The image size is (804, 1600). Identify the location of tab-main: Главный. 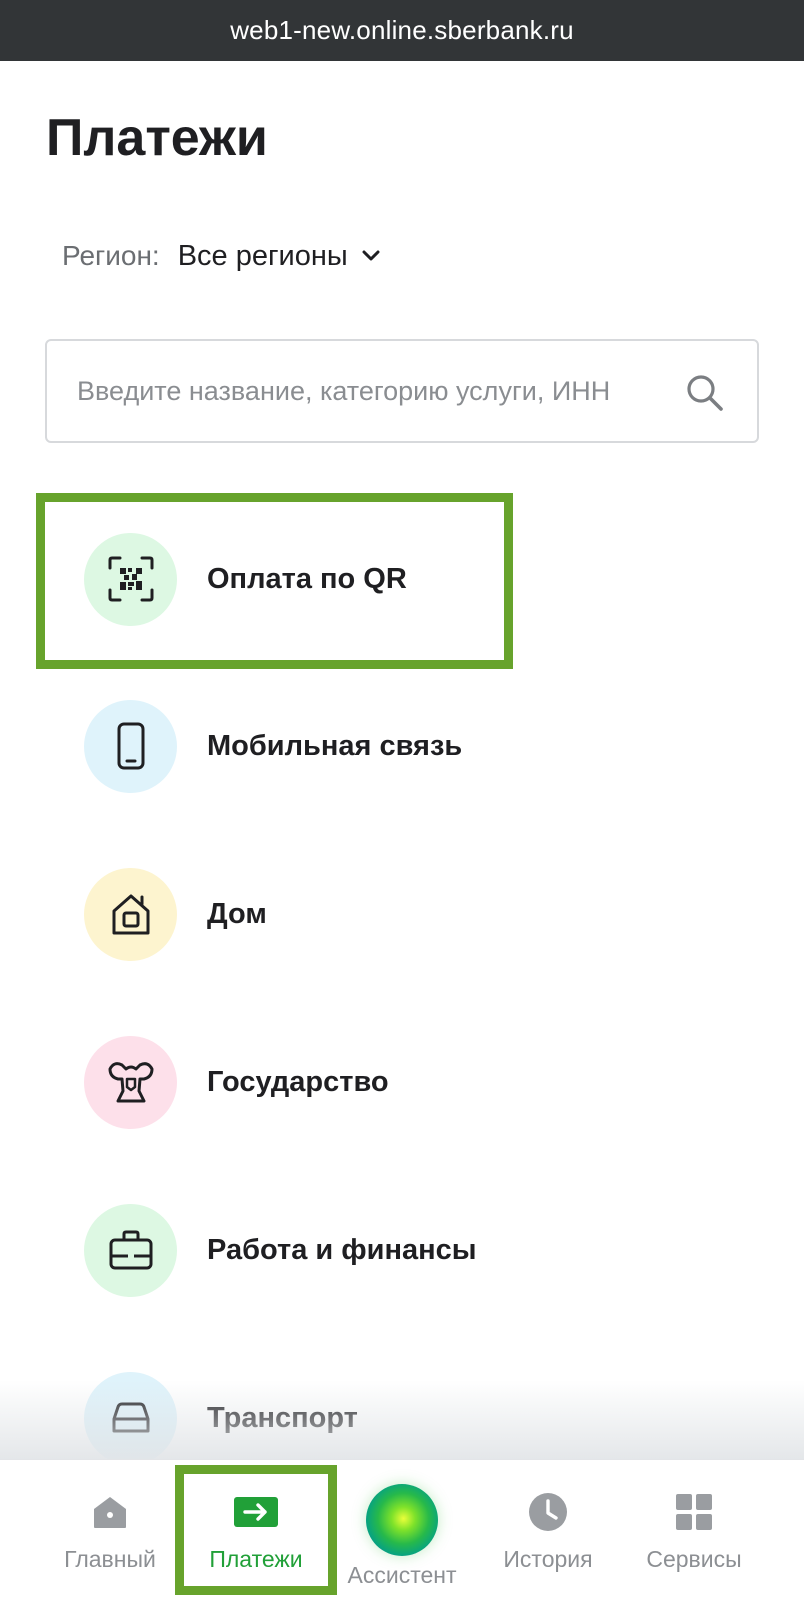
(110, 1530).